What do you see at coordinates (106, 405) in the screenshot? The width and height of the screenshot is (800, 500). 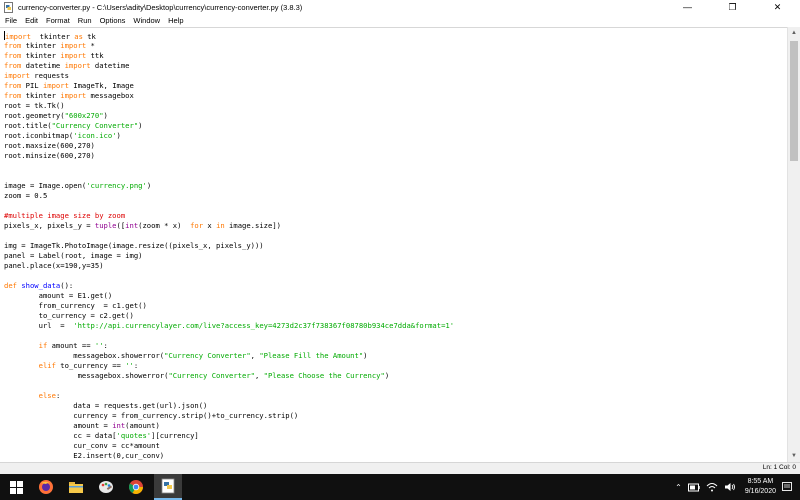 I see `code-token: data = requests.get(url).json()` at bounding box center [106, 405].